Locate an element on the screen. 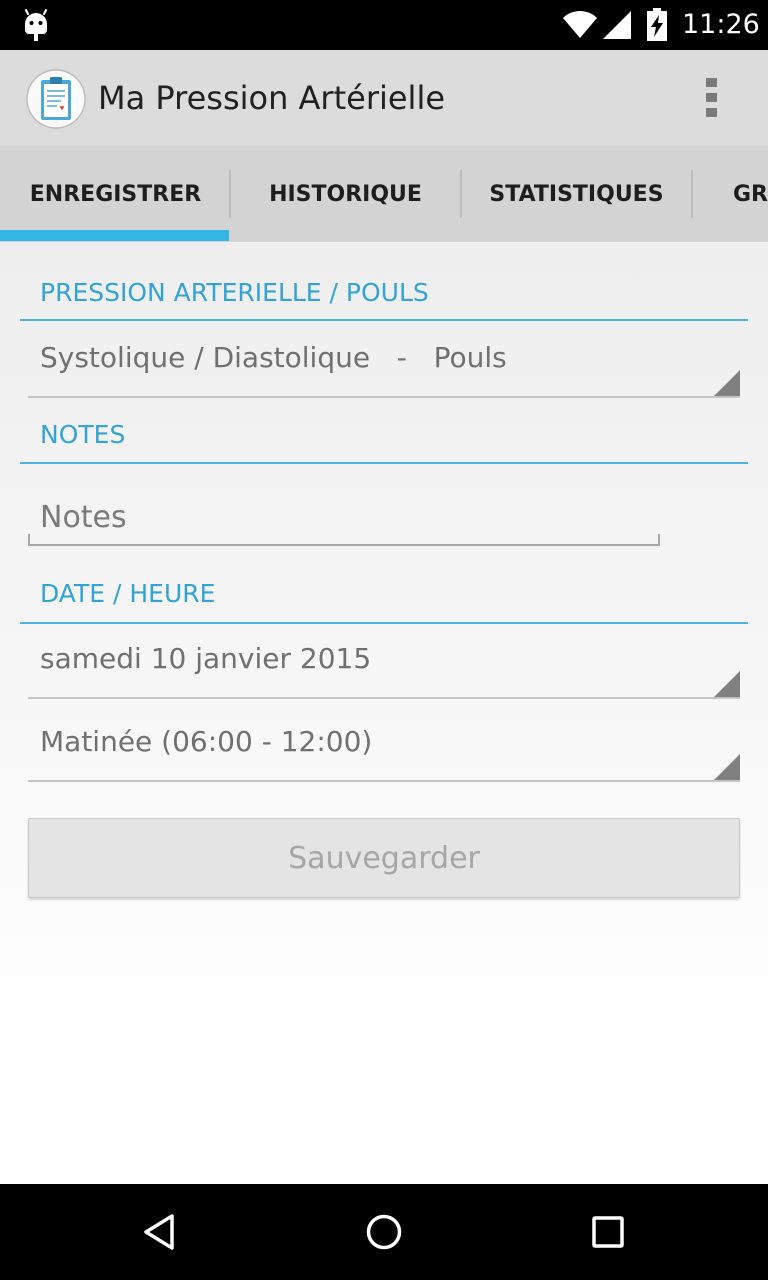  tab-statistiques: STATISTIQUES is located at coordinates (576, 194).